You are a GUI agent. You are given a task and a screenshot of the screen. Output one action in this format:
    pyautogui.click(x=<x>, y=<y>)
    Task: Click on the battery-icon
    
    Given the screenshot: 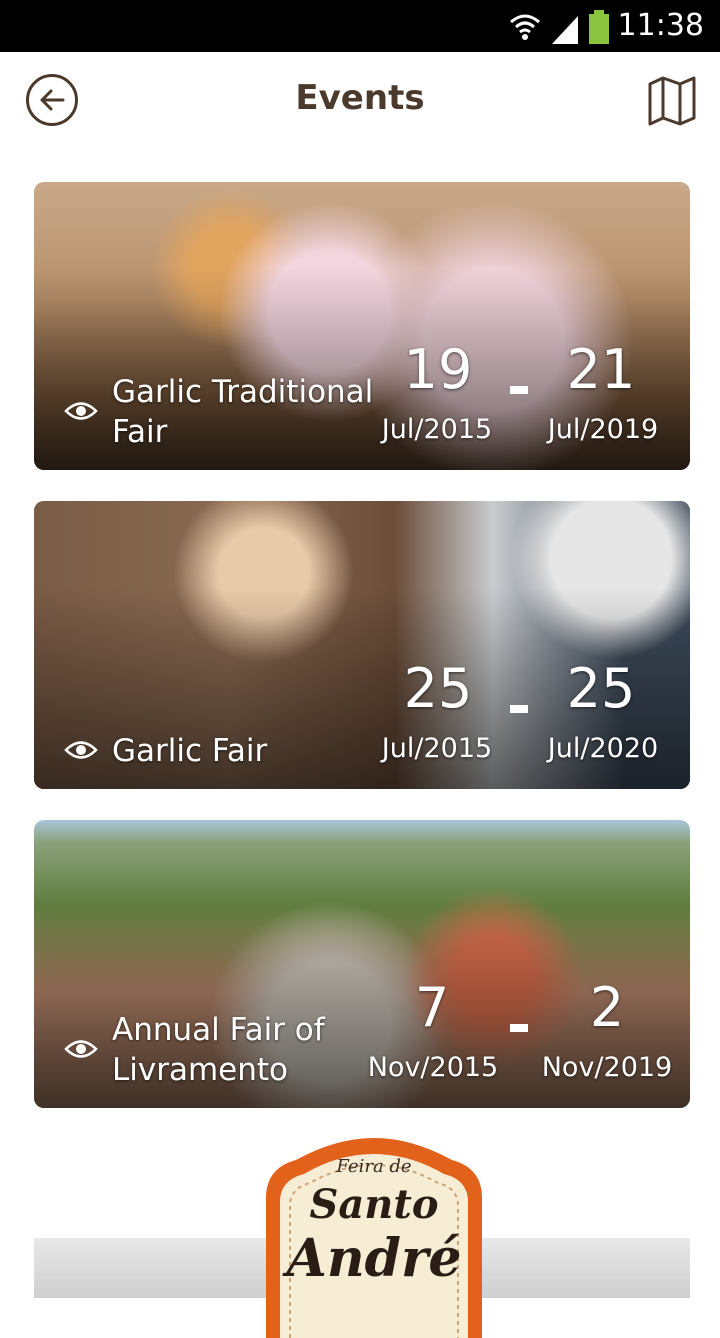 What is the action you would take?
    pyautogui.click(x=599, y=27)
    